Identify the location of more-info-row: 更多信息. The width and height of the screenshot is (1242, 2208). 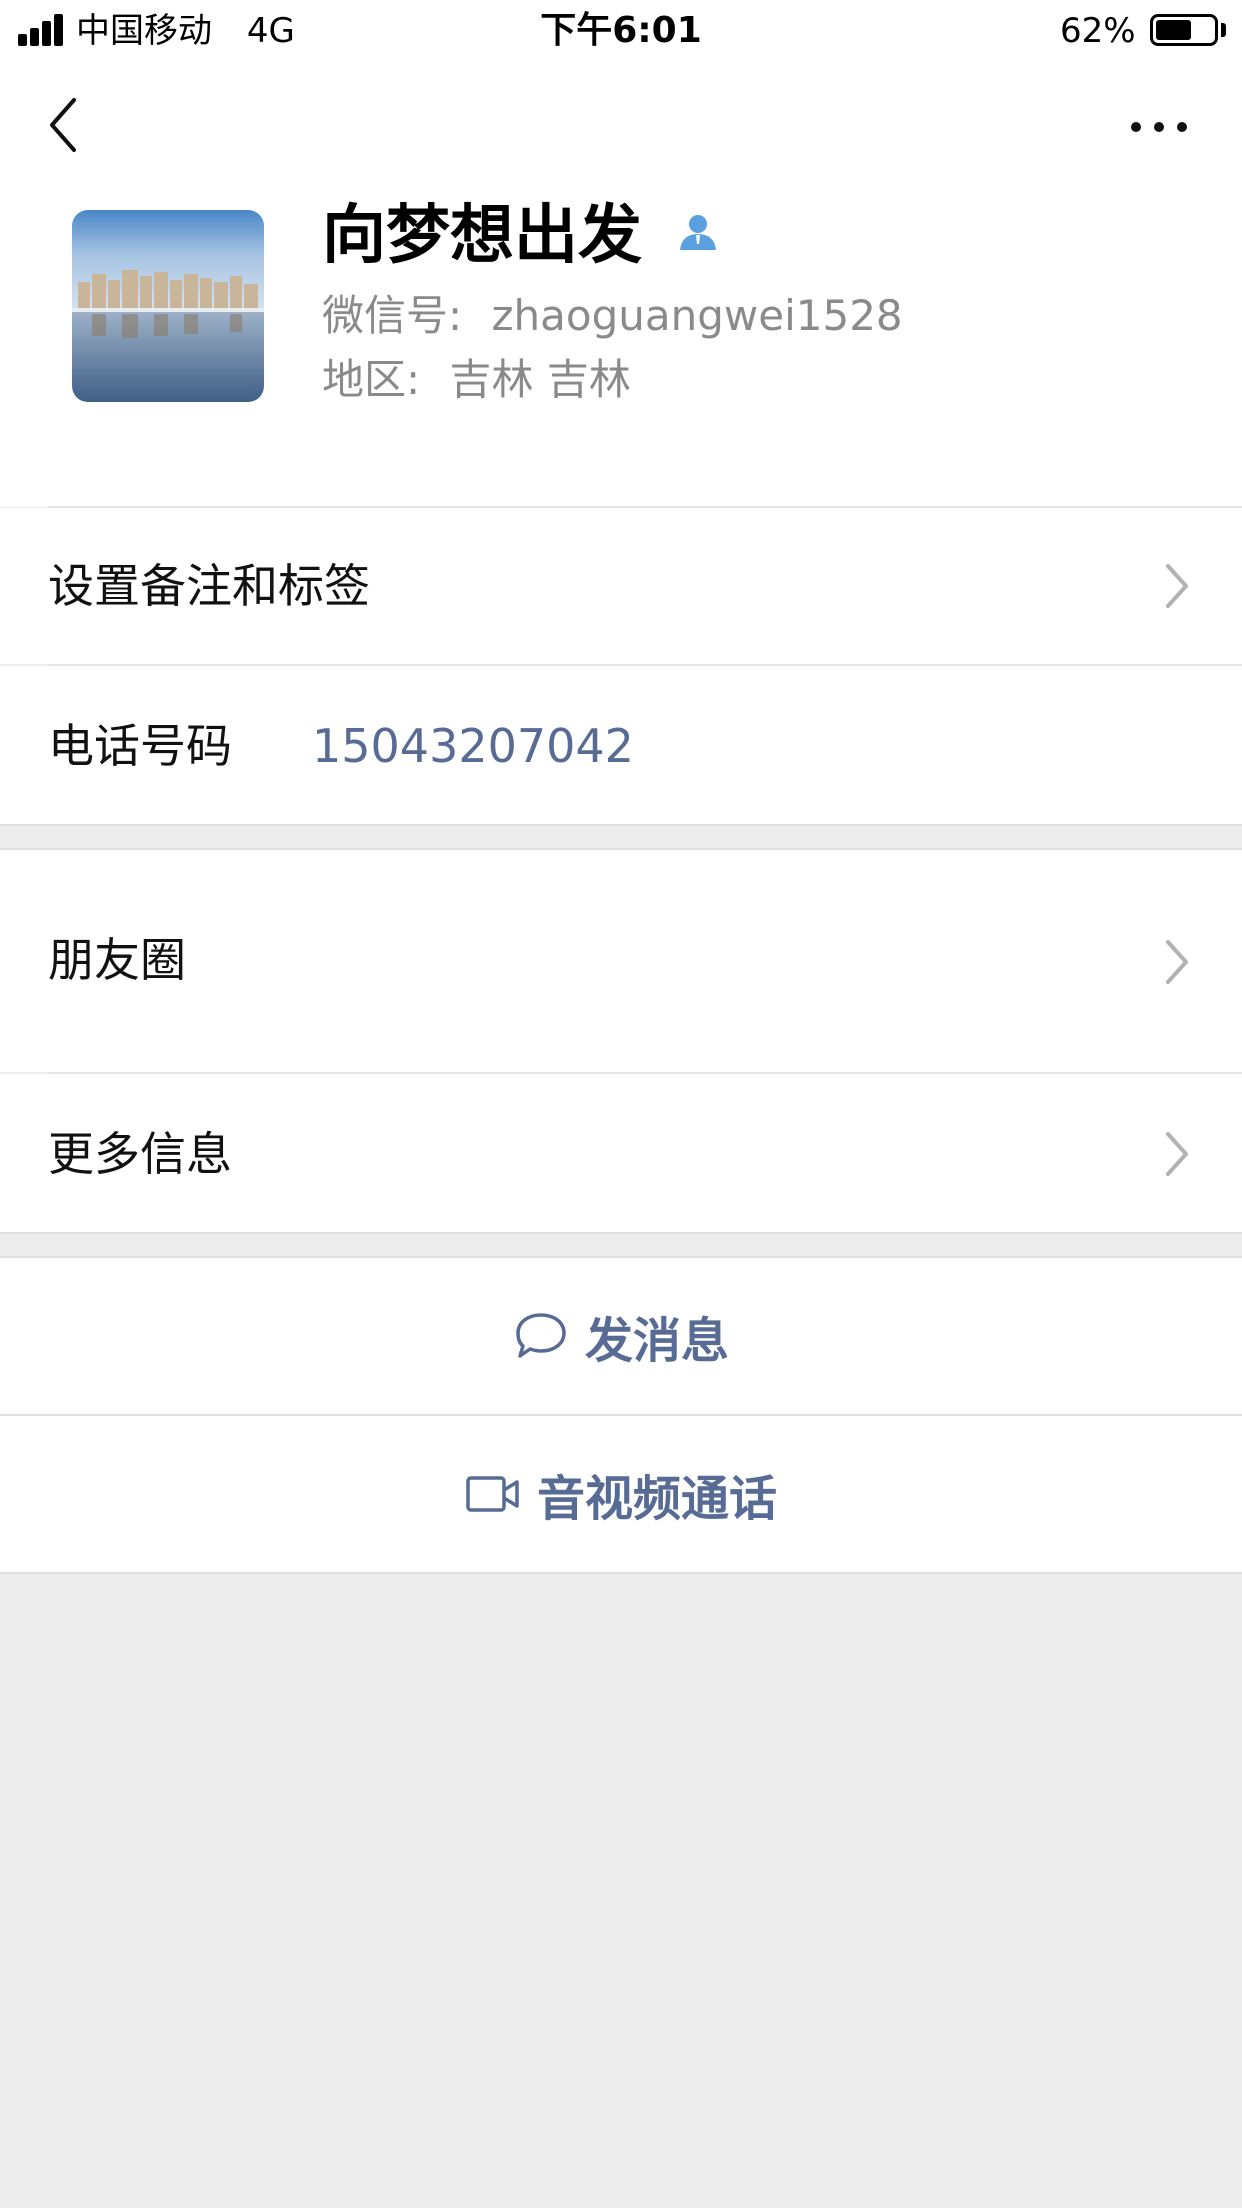
(621, 1153).